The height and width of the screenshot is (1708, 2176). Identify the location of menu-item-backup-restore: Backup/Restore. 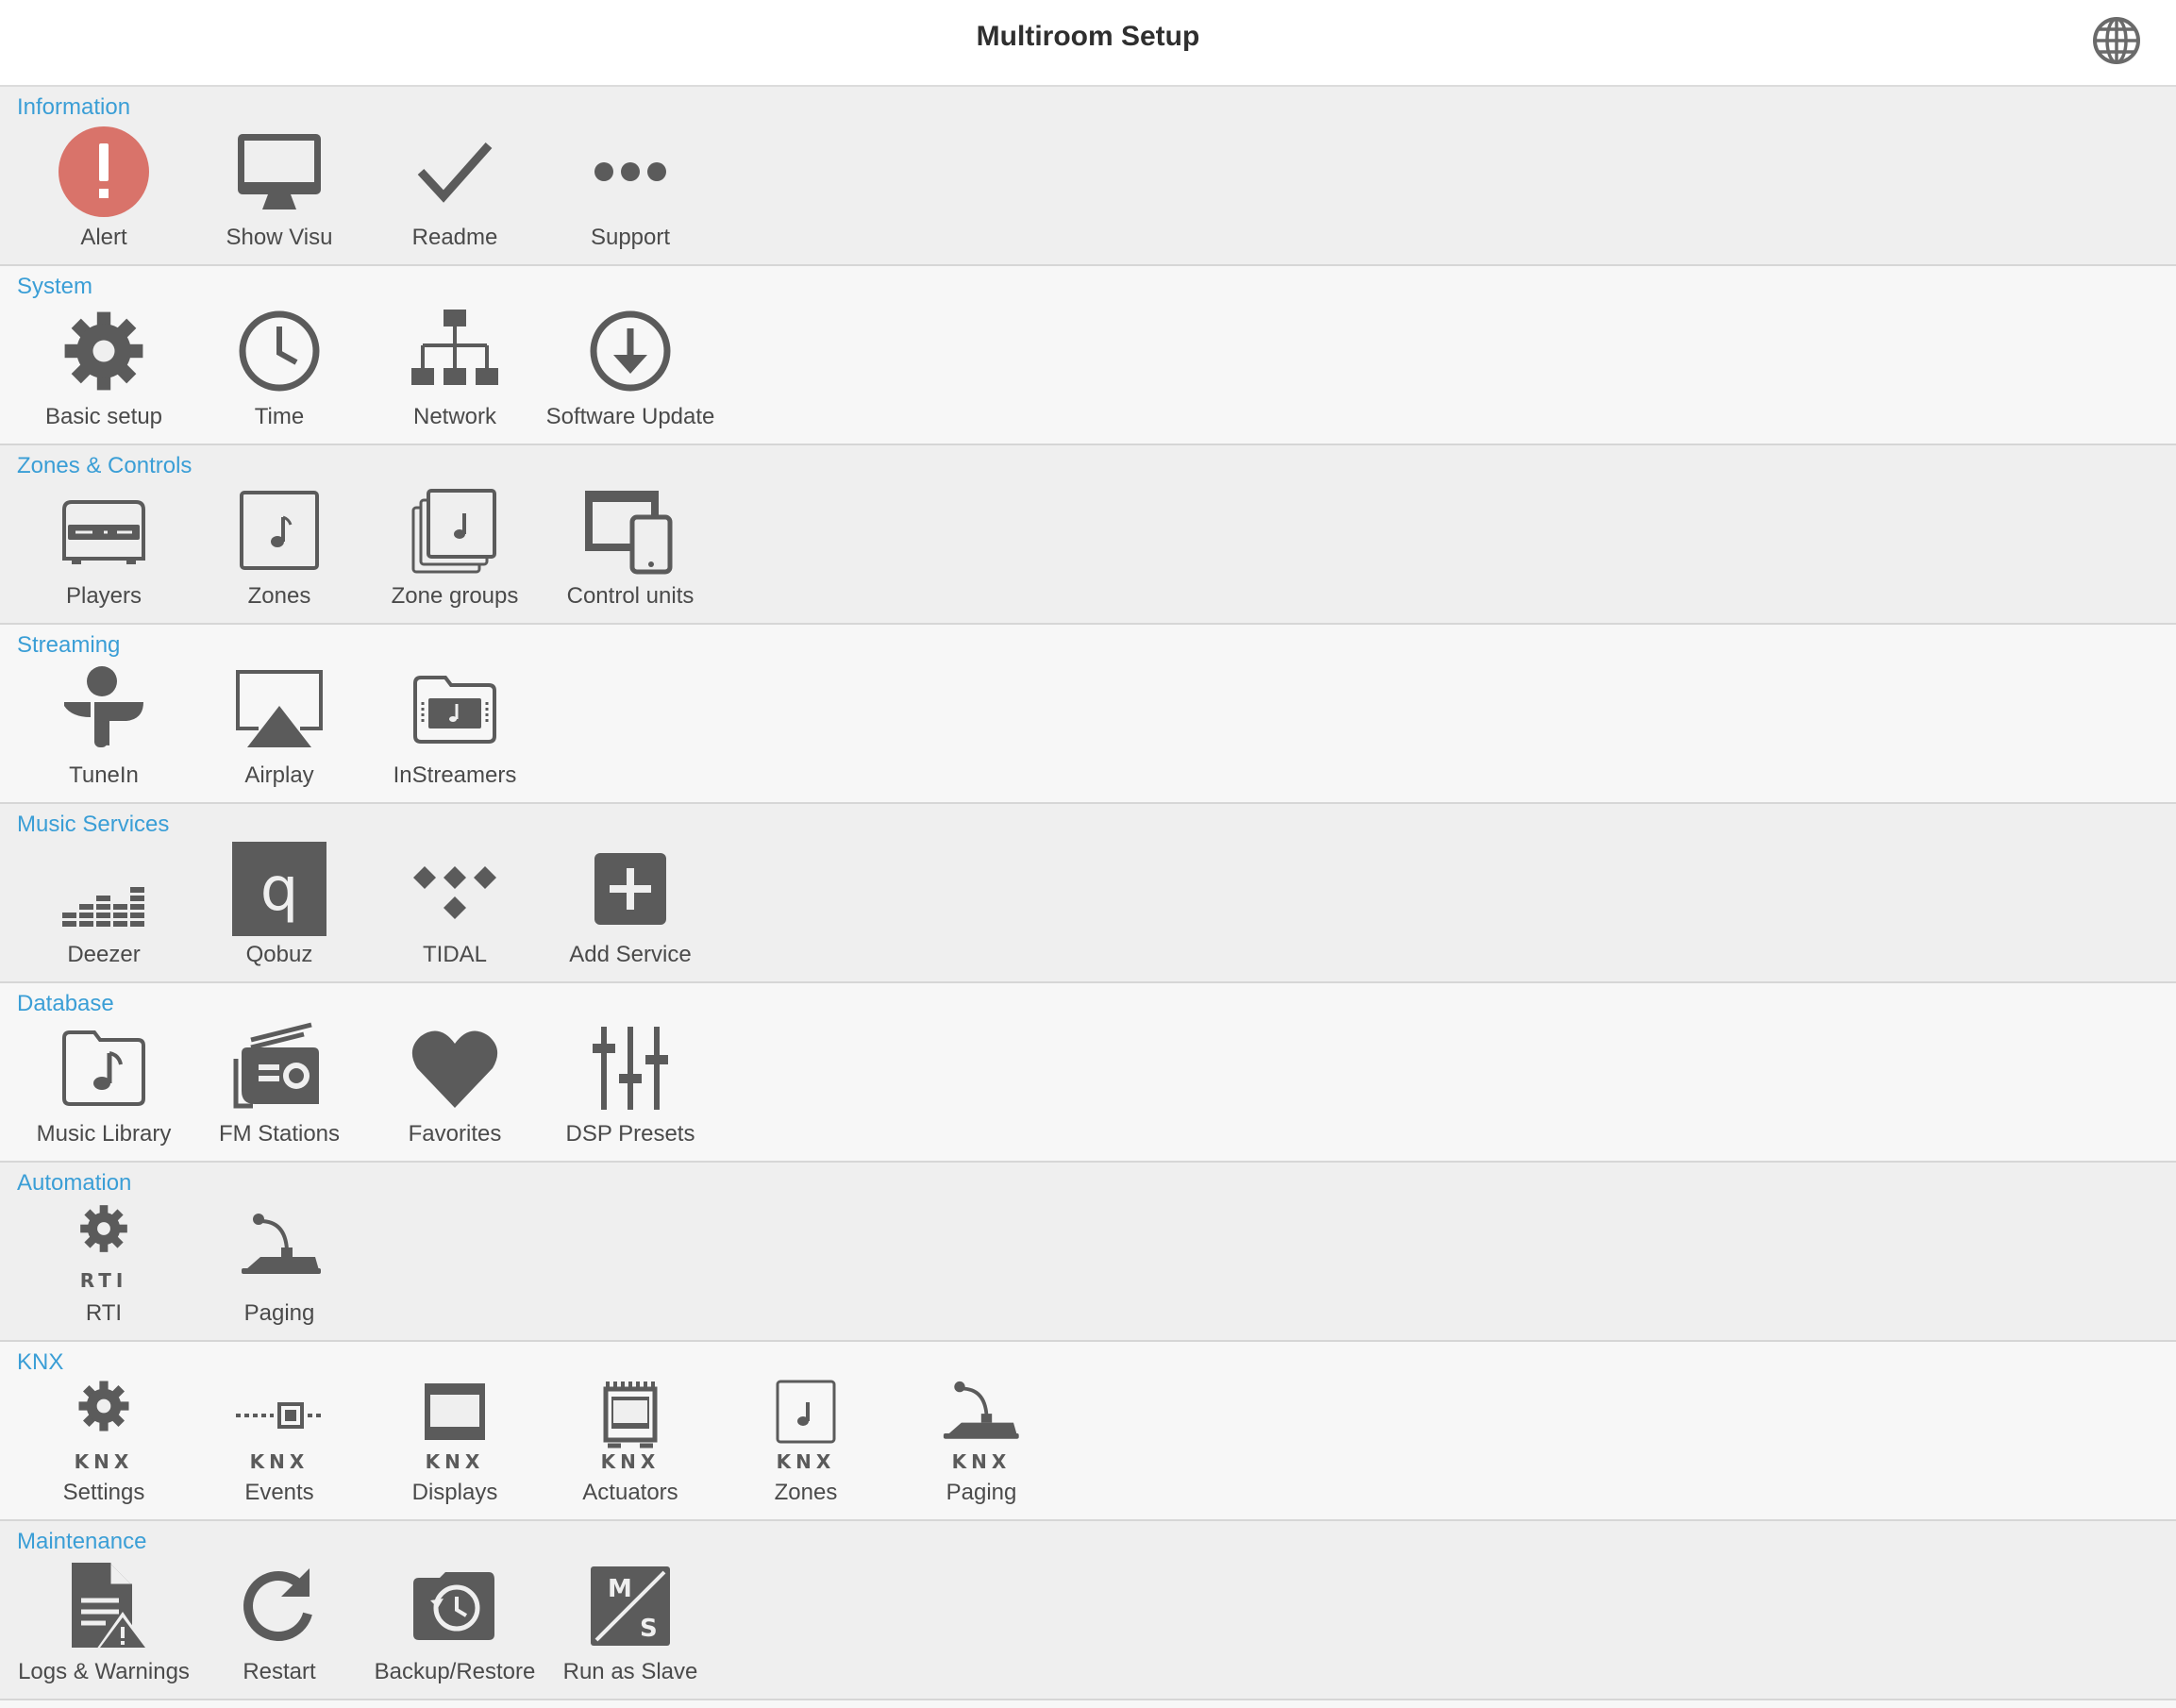
(455, 1629).